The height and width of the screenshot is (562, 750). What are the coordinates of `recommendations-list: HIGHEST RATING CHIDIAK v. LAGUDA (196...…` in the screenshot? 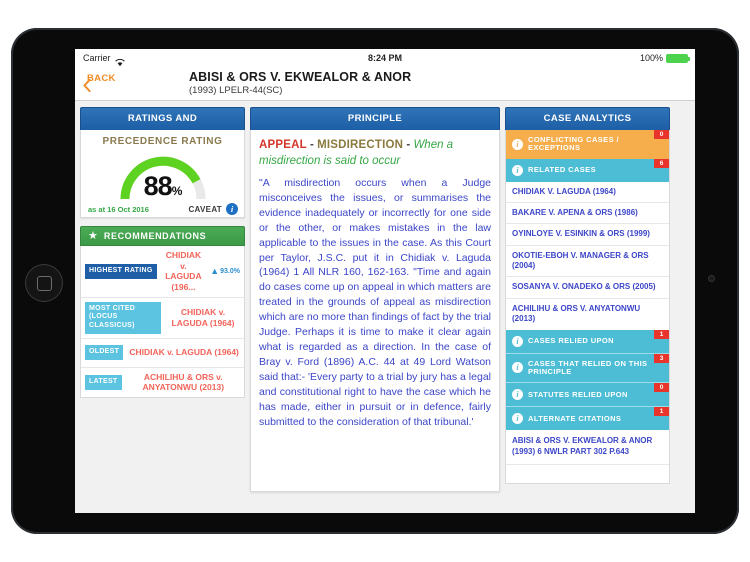 It's located at (162, 322).